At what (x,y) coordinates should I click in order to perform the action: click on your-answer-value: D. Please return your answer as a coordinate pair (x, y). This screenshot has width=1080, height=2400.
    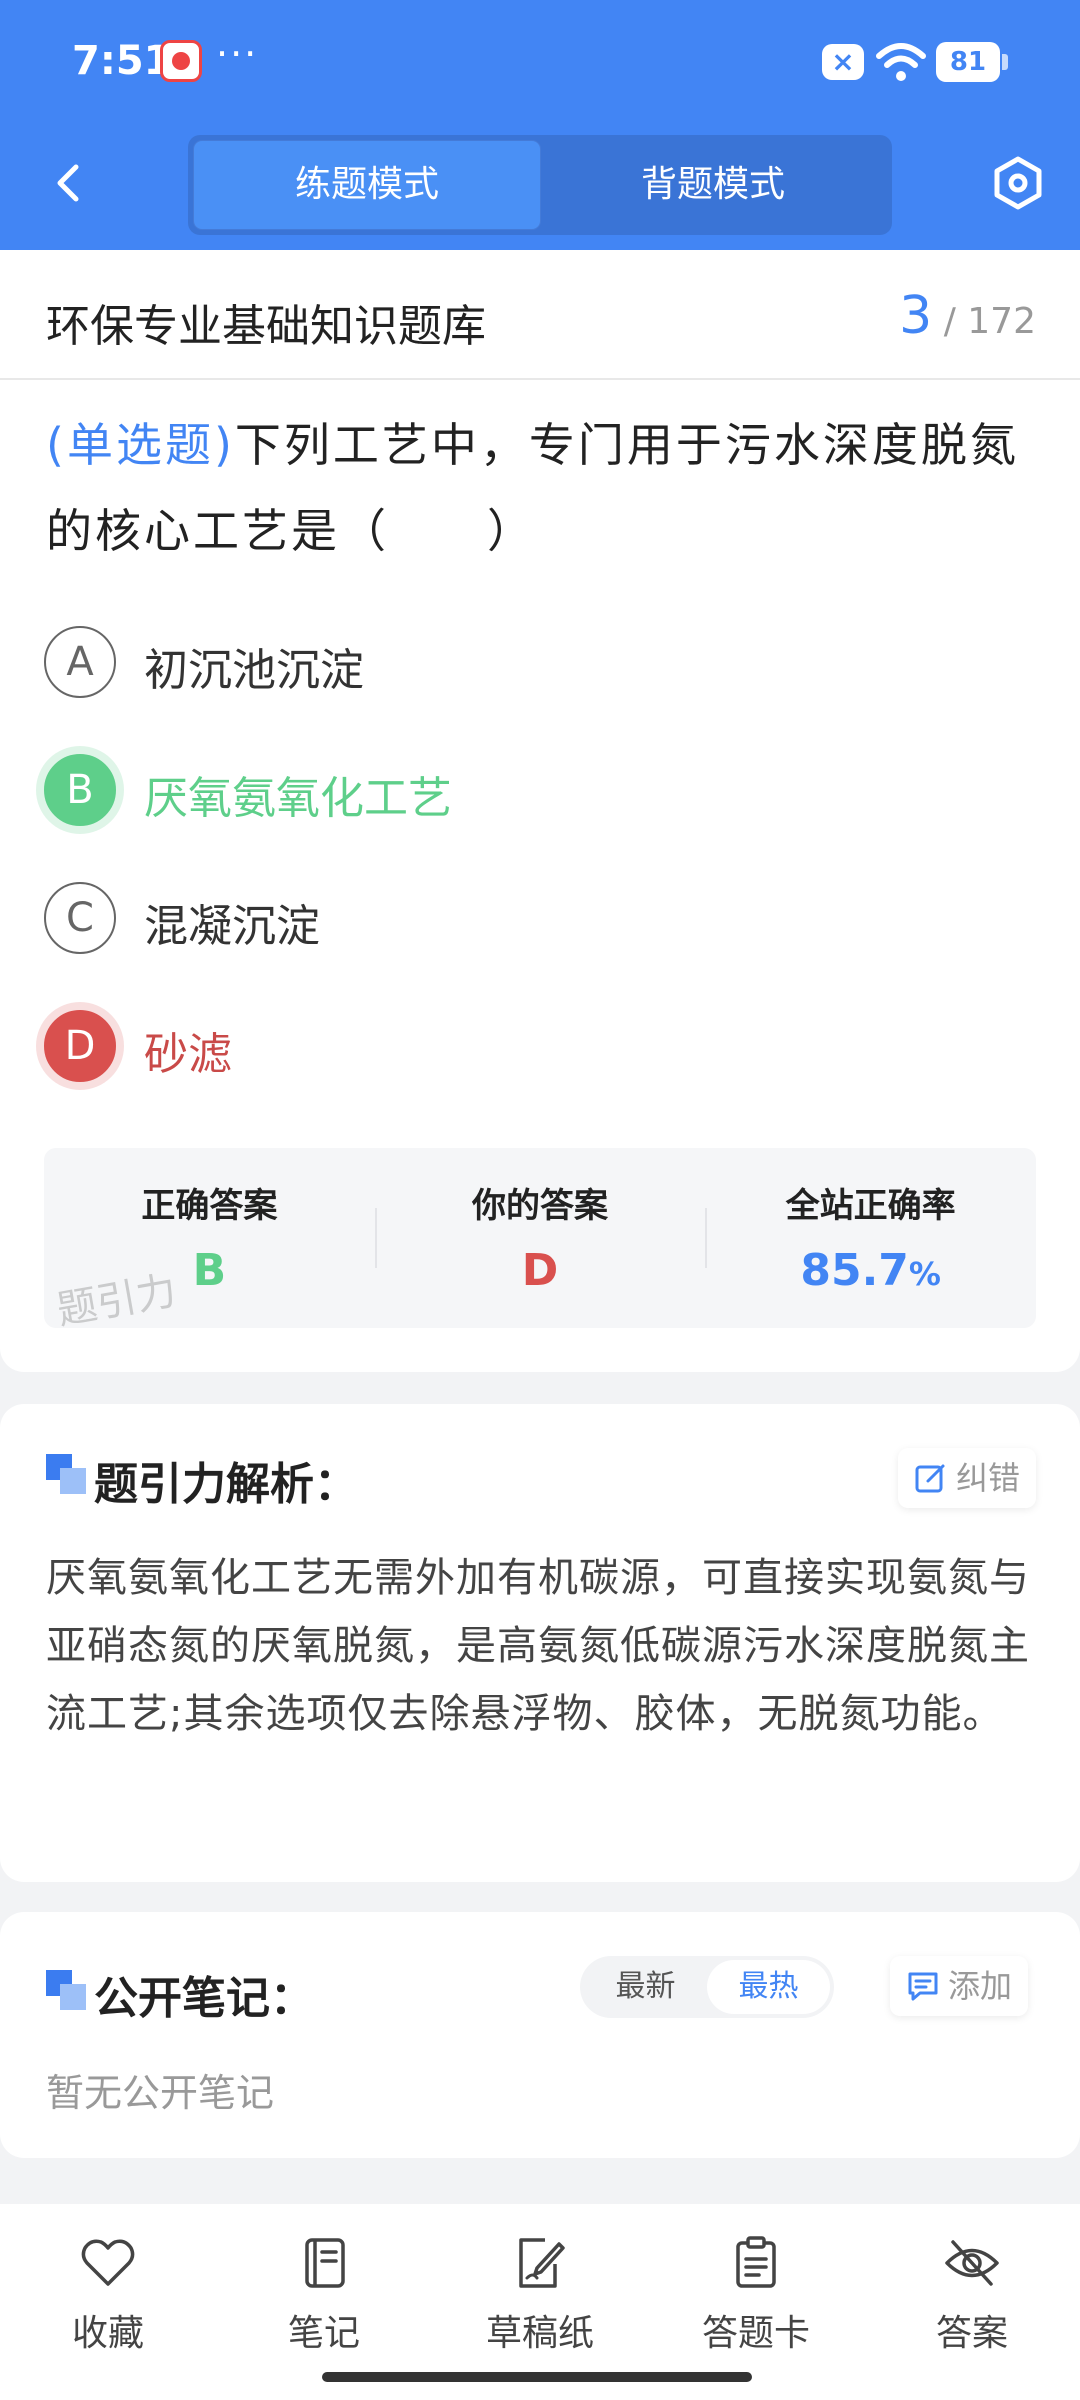
    Looking at the image, I should click on (540, 1270).